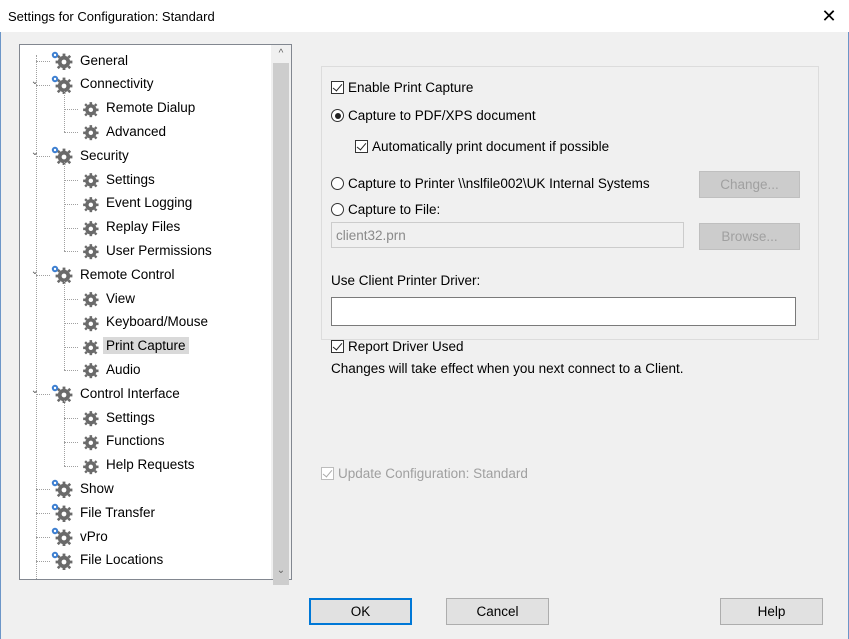 Image resolution: width=849 pixels, height=639 pixels. I want to click on report-driver-checkbox: Report Driver Used, so click(397, 346).